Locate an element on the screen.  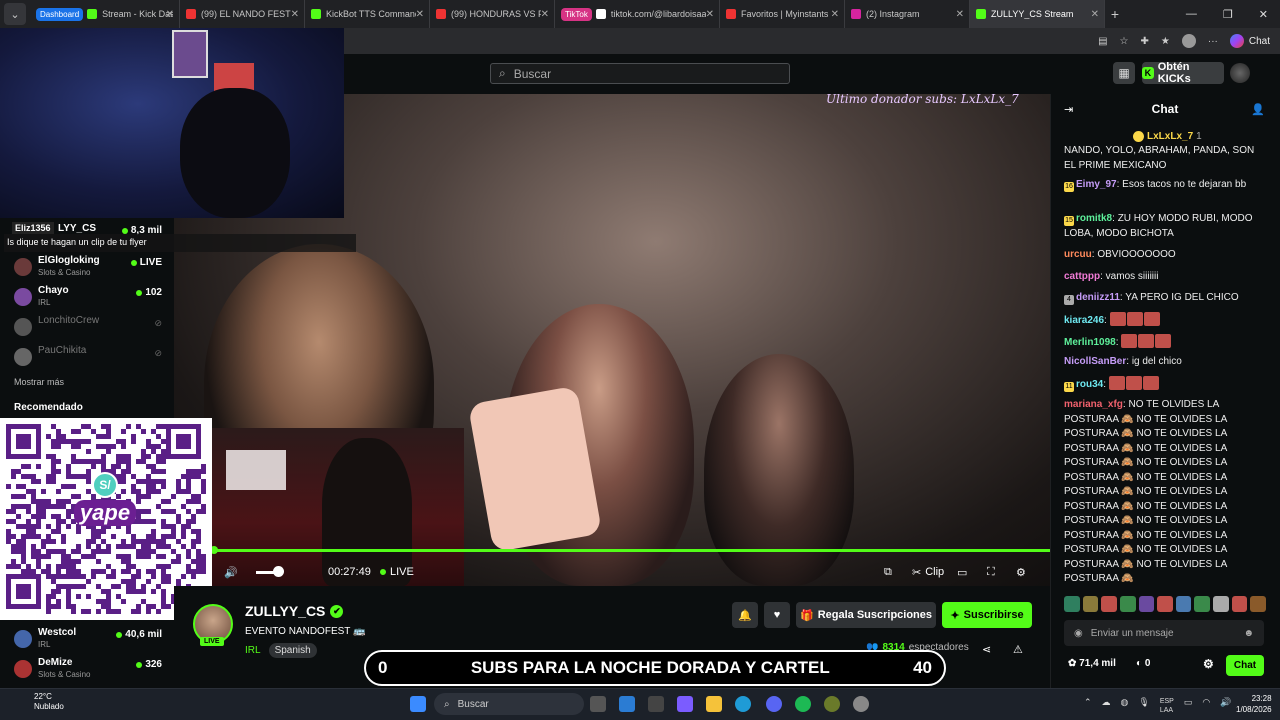
new-tab-button: + is located at coordinates (1115, 14).